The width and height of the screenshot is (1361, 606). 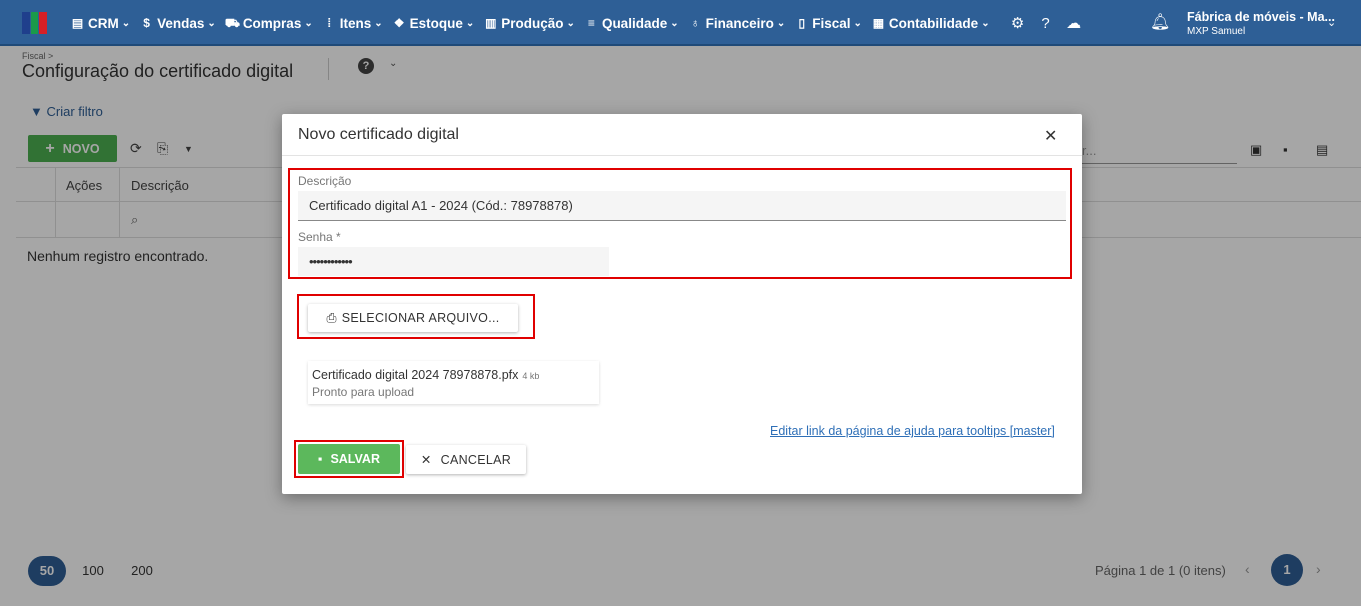 I want to click on file-size: 4 kb, so click(x=531, y=376).